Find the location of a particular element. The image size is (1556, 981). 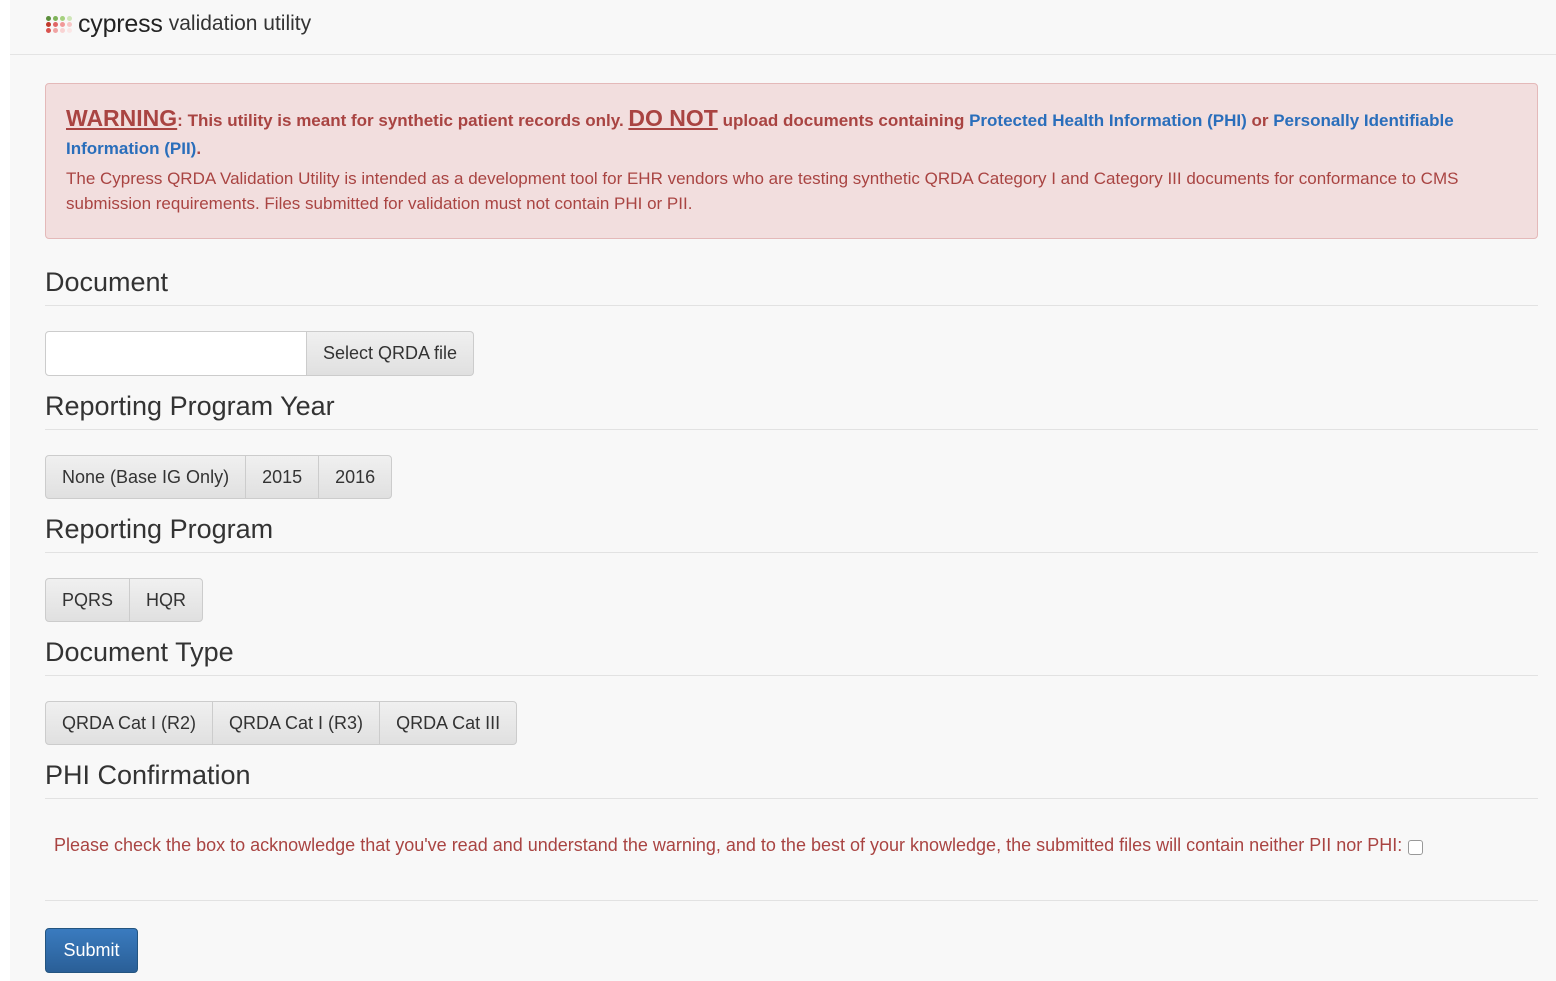

do-not-label: DO NOT is located at coordinates (673, 118).